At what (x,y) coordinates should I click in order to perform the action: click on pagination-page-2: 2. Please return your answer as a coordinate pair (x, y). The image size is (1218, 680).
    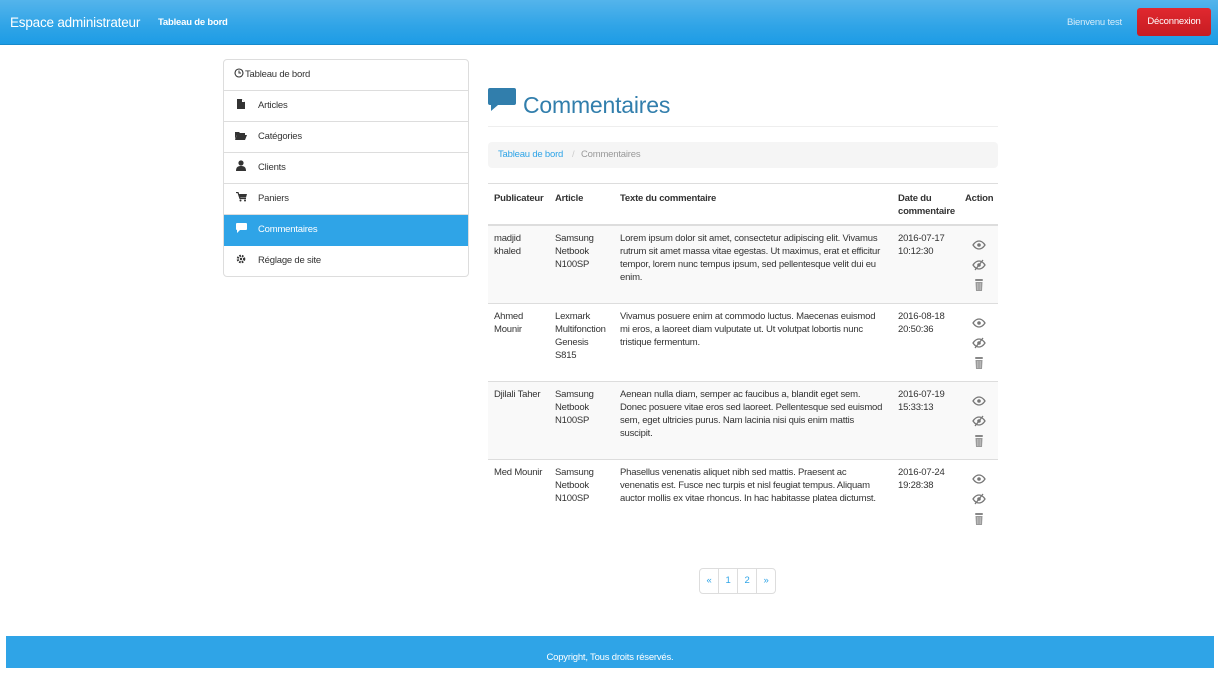
    Looking at the image, I should click on (746, 581).